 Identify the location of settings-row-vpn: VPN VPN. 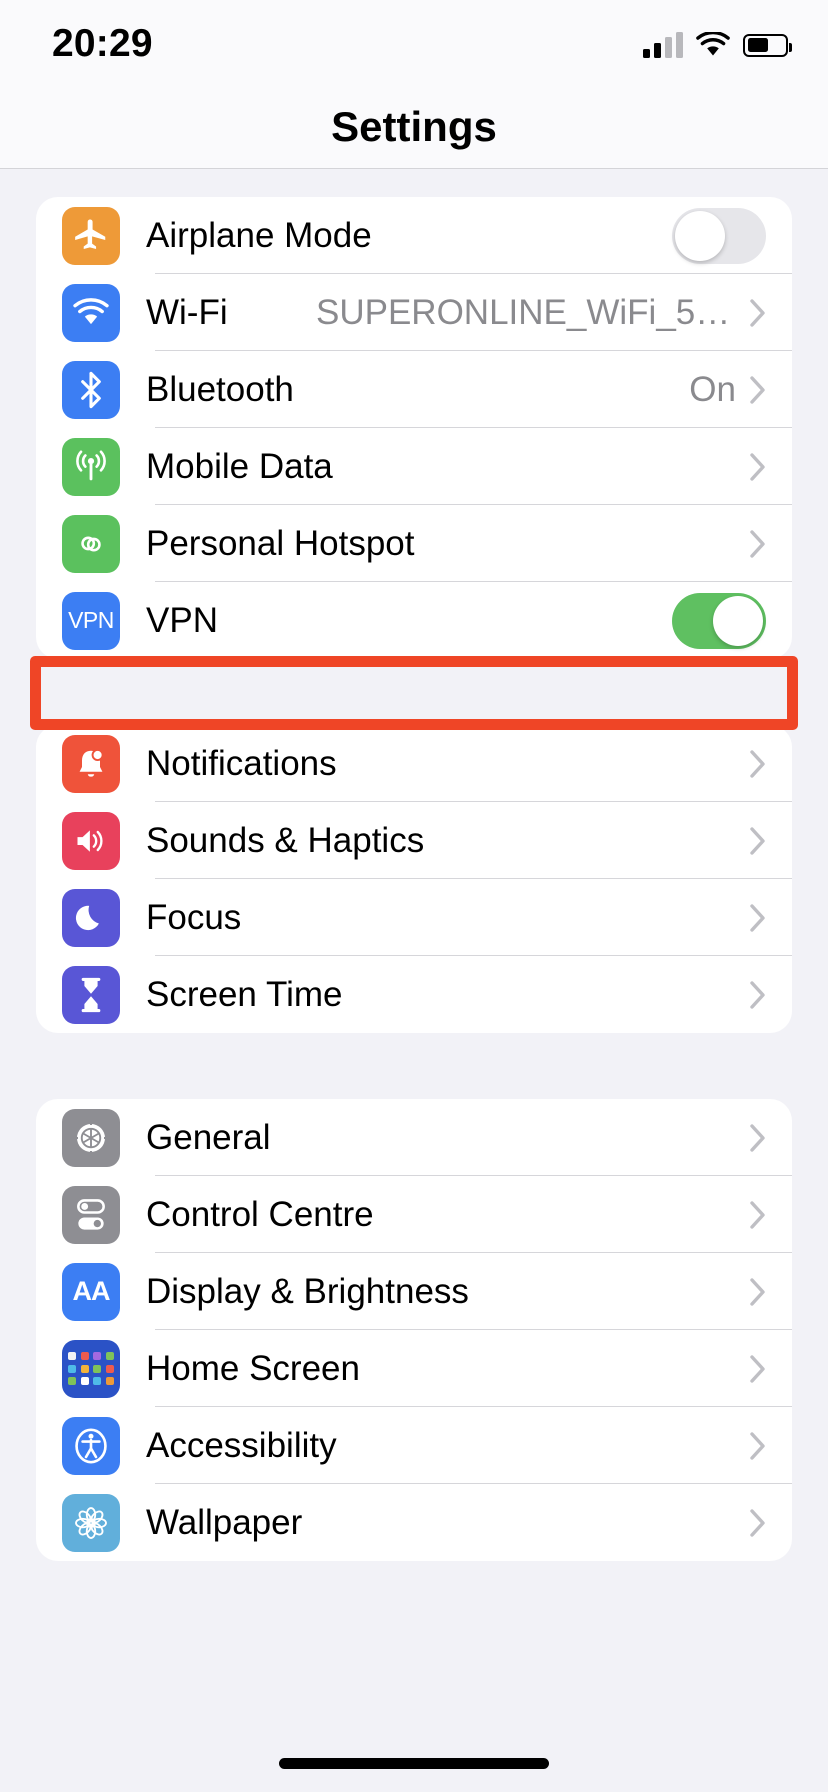
(414, 620).